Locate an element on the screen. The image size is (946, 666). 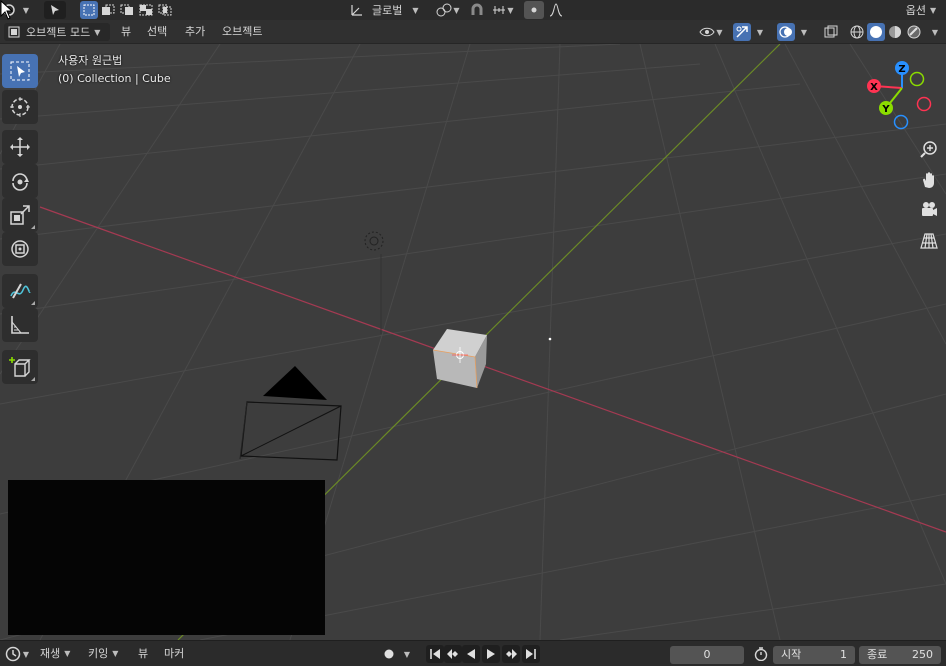
preview-range-toggle is located at coordinates (761, 654).